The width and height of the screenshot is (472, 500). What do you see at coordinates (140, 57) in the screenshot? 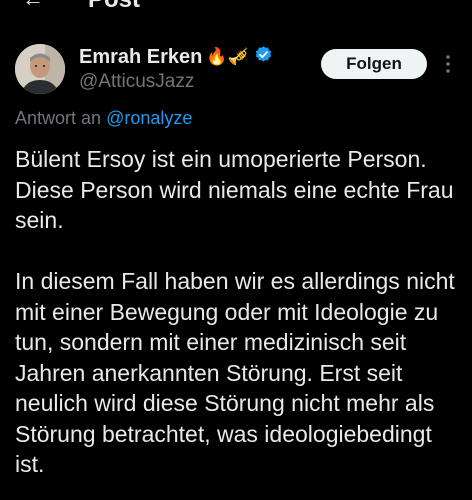
I see `author-display-name: Emrah Erken` at bounding box center [140, 57].